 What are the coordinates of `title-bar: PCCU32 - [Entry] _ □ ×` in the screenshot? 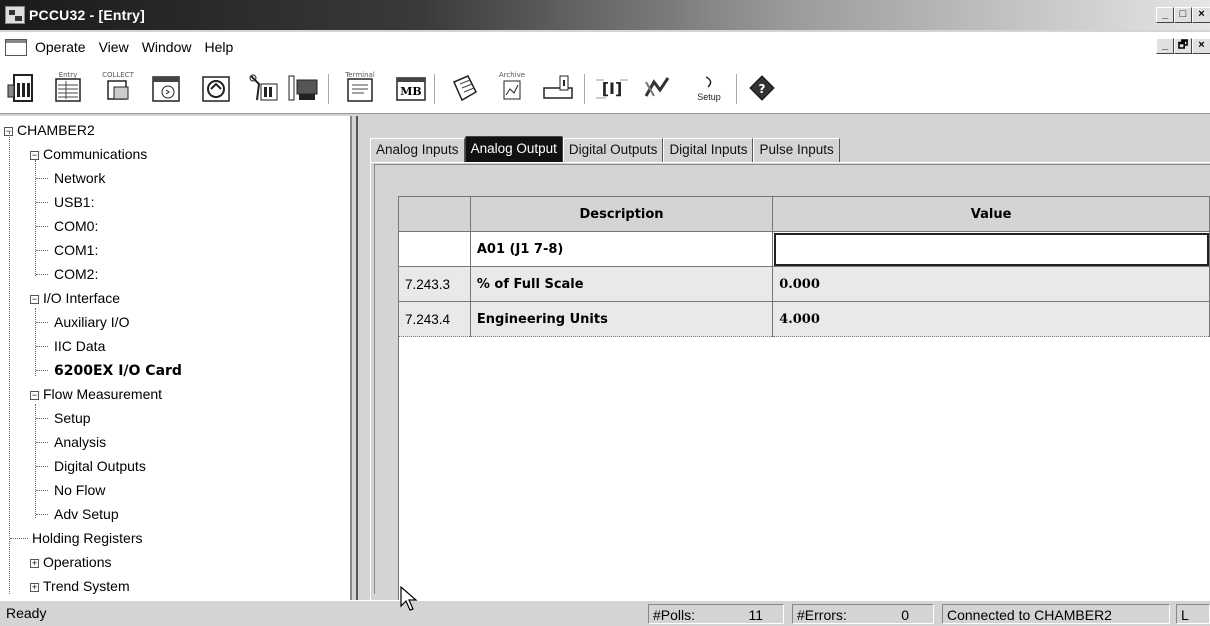 It's located at (605, 15).